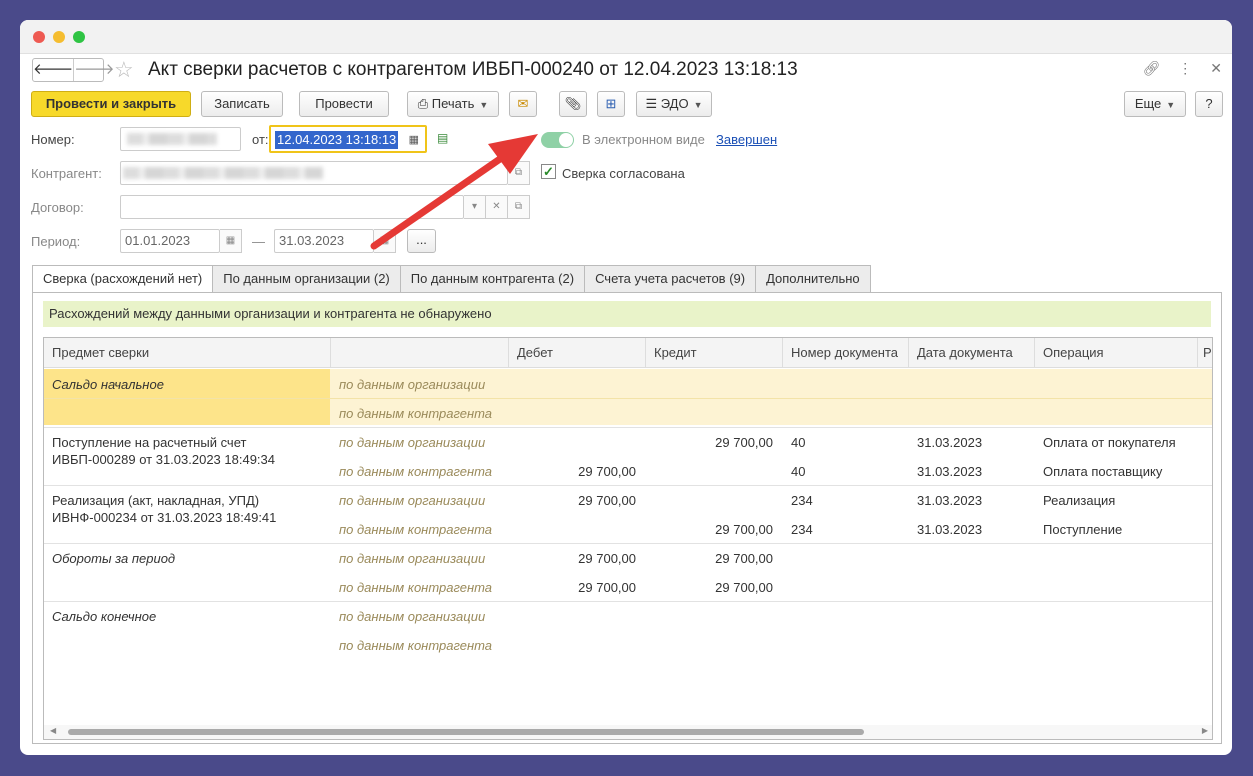 Image resolution: width=1253 pixels, height=776 pixels. What do you see at coordinates (813, 278) in the screenshot?
I see `tab-additional: Дополнительно` at bounding box center [813, 278].